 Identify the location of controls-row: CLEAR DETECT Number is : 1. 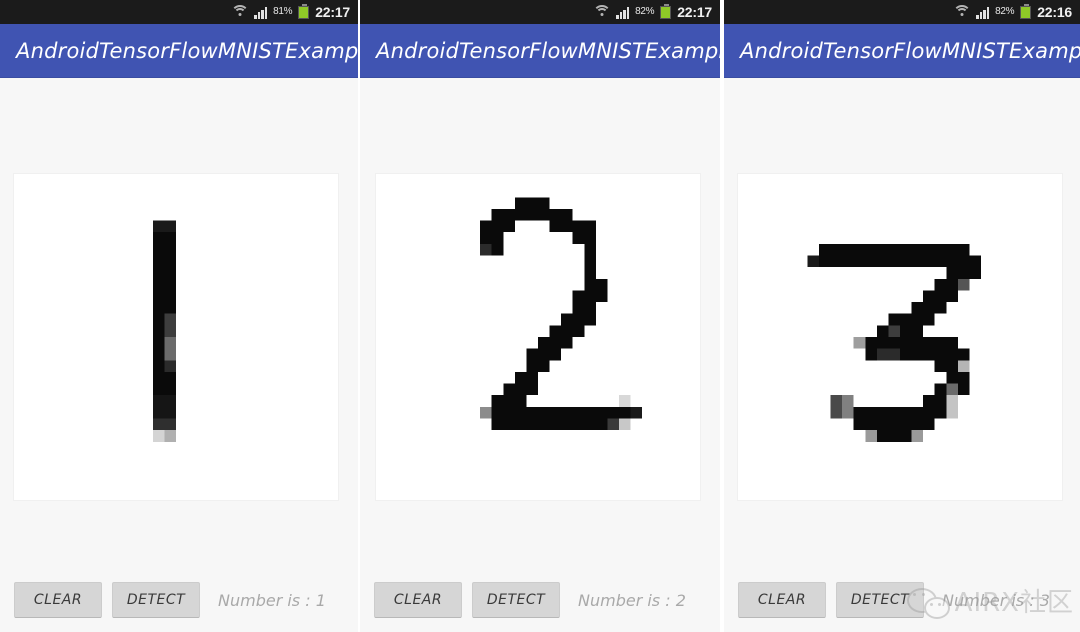
(170, 600).